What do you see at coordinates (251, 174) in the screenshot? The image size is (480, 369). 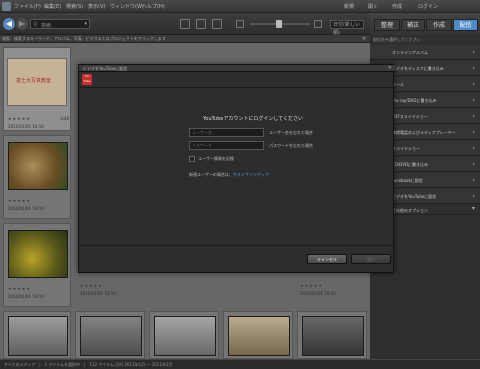 I see `signup-link: 今すぐサインアップ` at bounding box center [251, 174].